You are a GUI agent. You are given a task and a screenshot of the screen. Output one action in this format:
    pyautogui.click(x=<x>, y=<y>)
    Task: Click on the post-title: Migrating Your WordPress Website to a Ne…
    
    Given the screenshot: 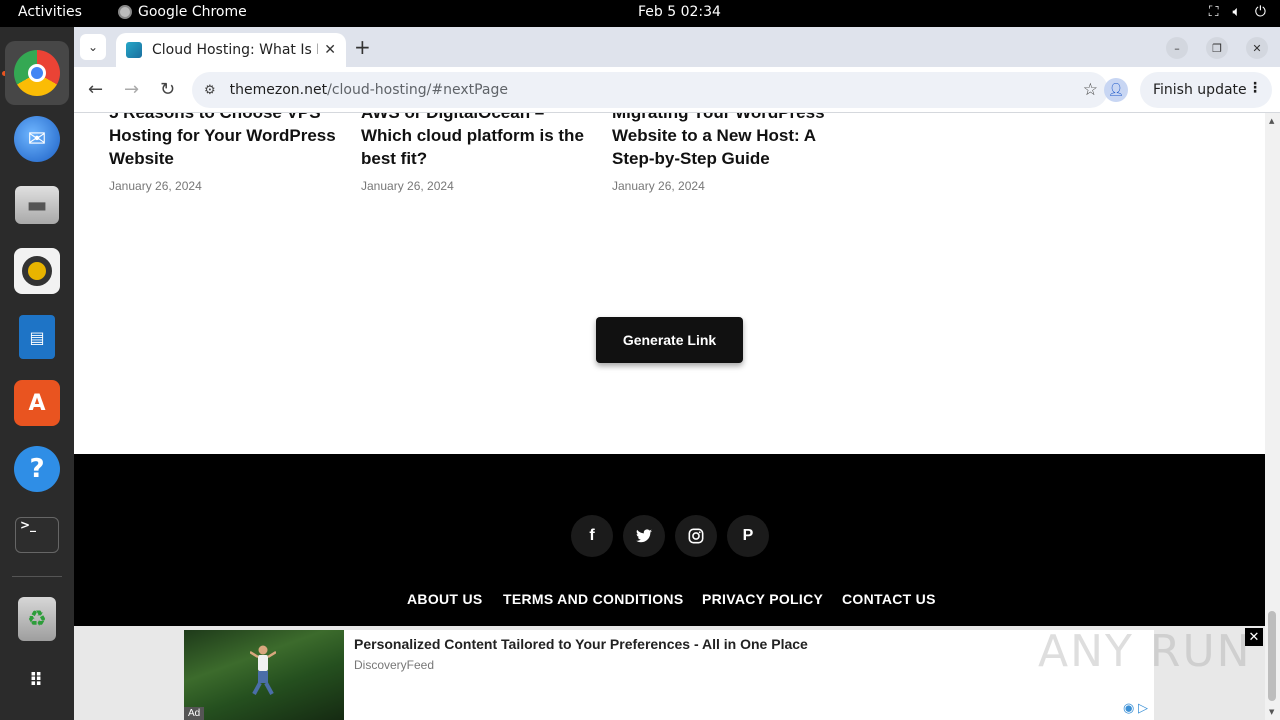 What is the action you would take?
    pyautogui.click(x=727, y=141)
    